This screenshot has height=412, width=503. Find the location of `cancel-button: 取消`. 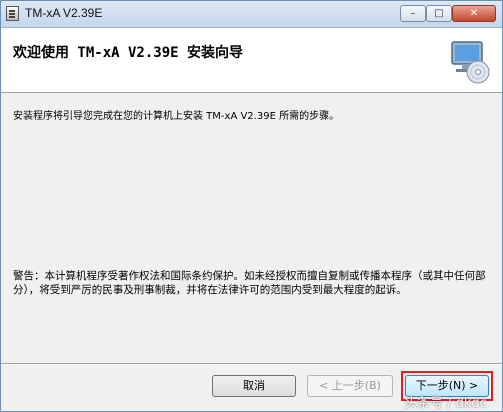

cancel-button: 取消 is located at coordinates (254, 386).